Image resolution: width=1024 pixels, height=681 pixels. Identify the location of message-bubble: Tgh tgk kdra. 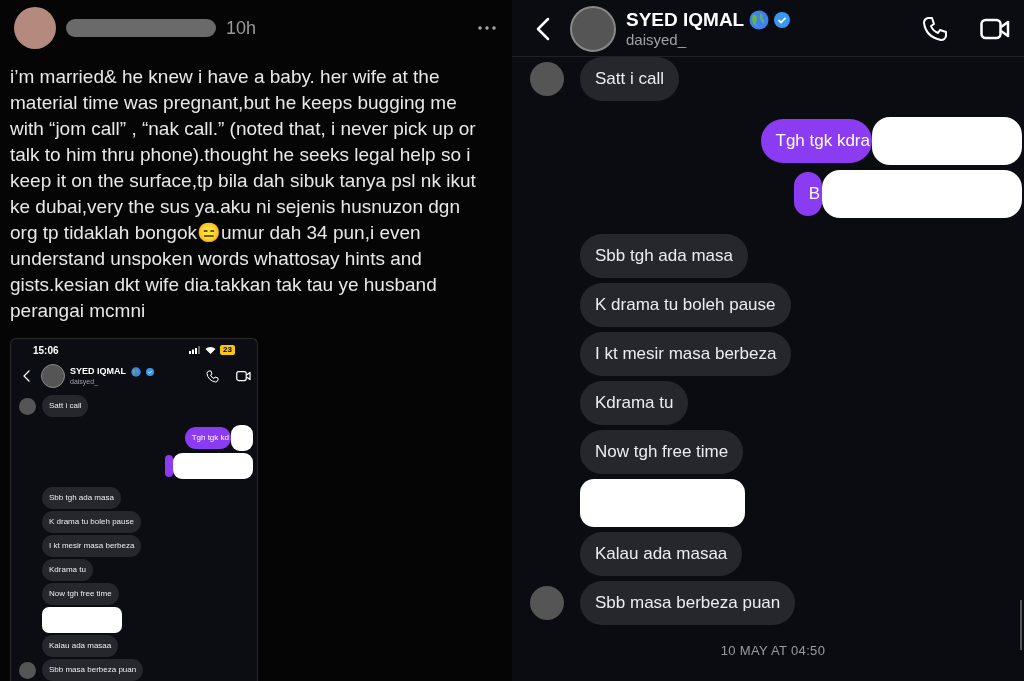
(816, 141).